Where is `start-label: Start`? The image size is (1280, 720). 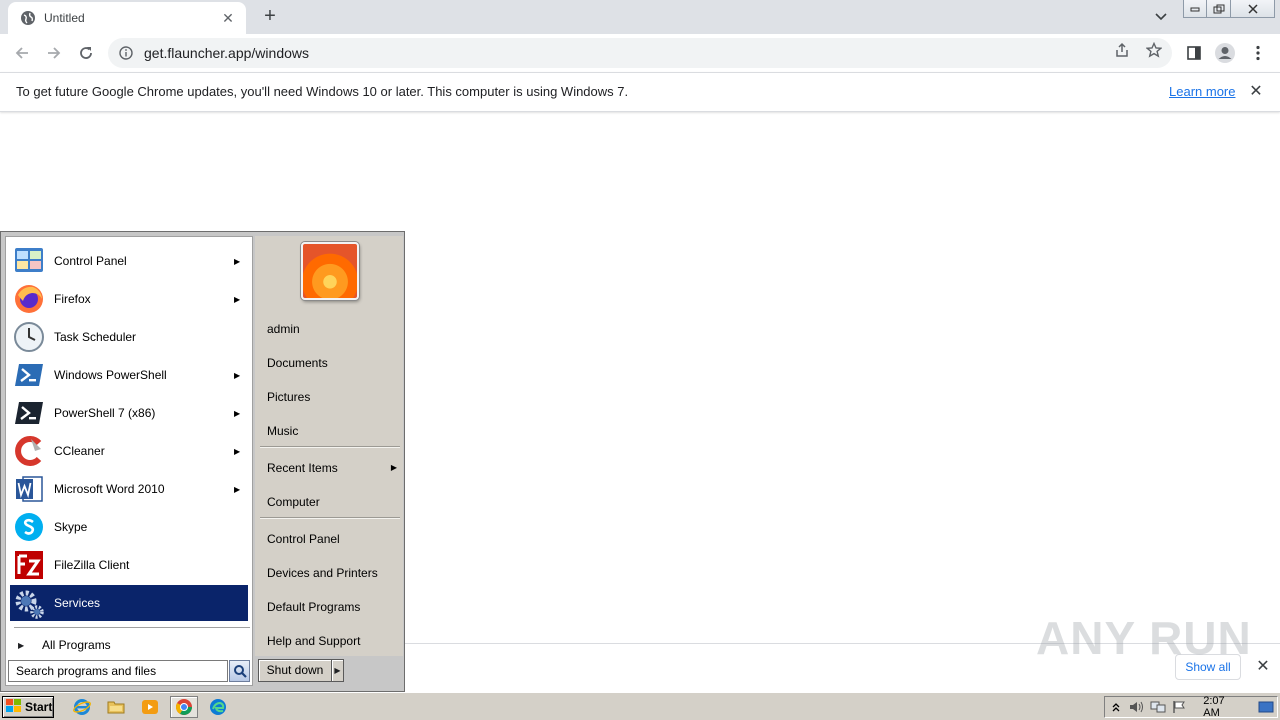 start-label: Start is located at coordinates (39, 707).